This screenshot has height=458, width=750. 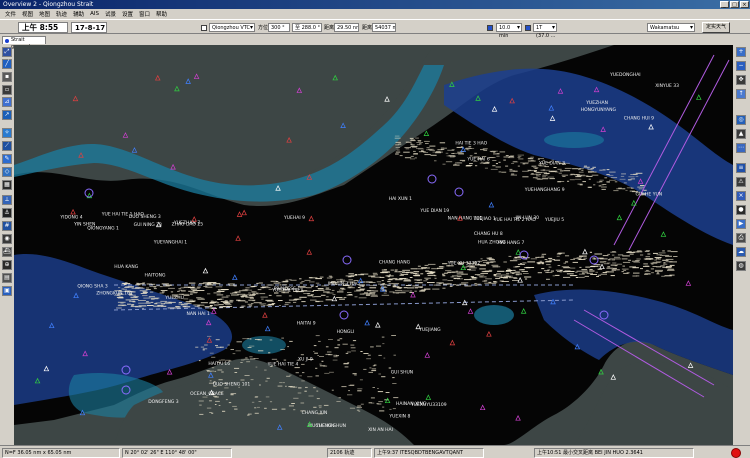 I want to click on layer-icon: ▪, so click(x=7, y=77).